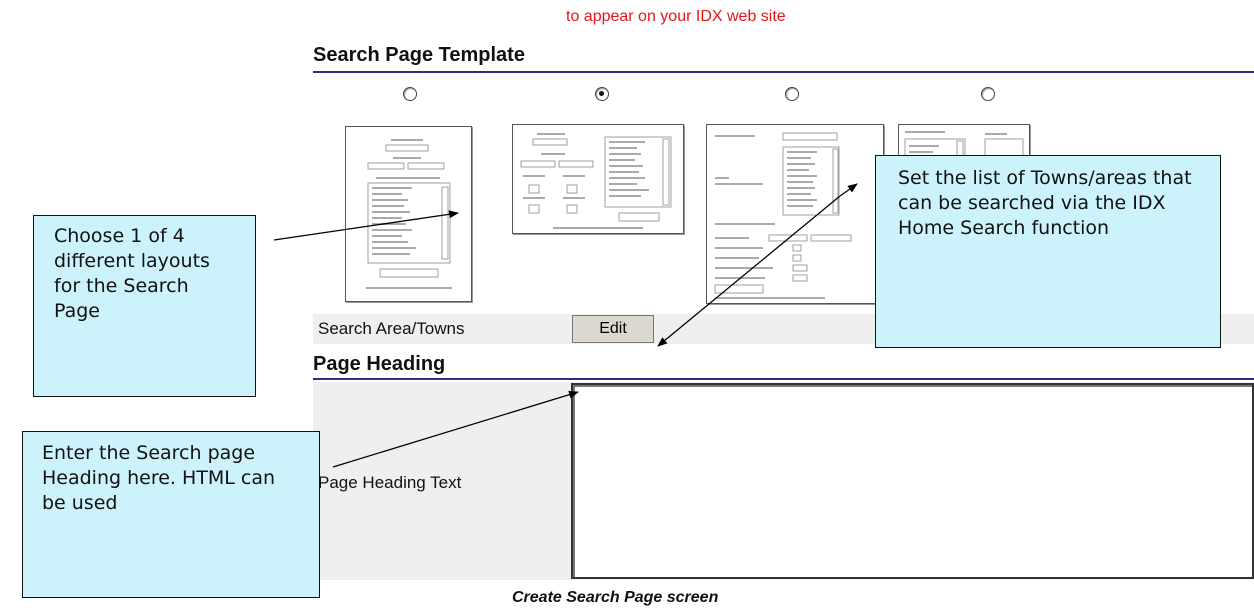 The width and height of the screenshot is (1254, 614). I want to click on search-area-label: Search Area/Towns, so click(391, 328).